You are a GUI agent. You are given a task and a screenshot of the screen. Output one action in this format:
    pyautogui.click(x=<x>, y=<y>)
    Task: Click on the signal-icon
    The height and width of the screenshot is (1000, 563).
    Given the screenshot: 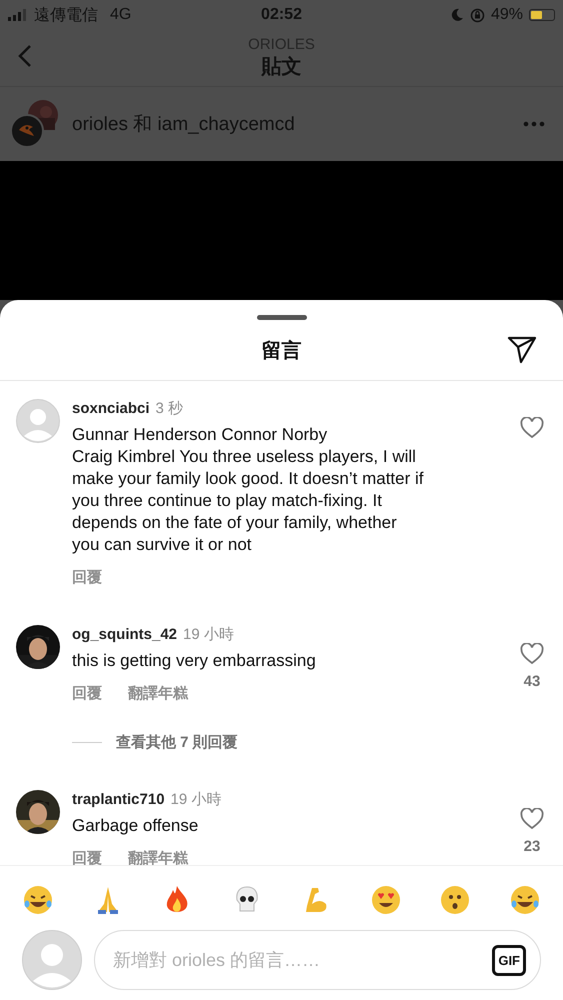 What is the action you would take?
    pyautogui.click(x=18, y=15)
    